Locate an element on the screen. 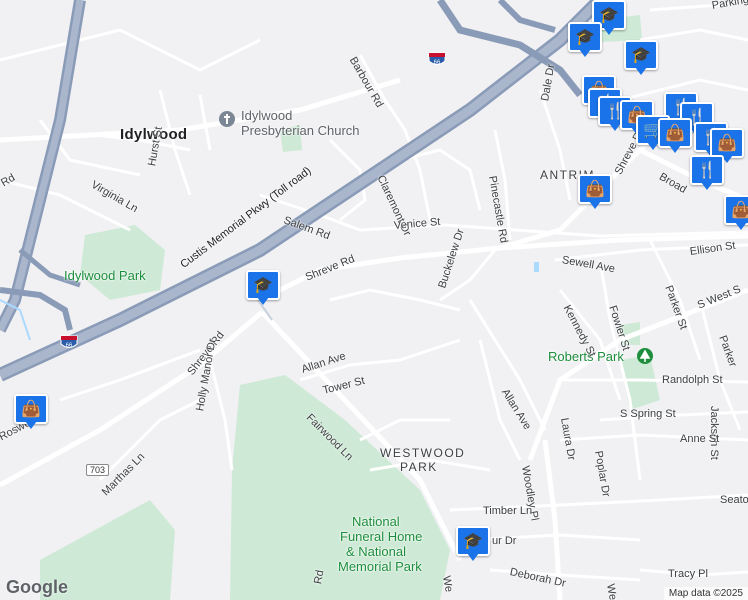  road-label-seaton: Seato is located at coordinates (734, 500).